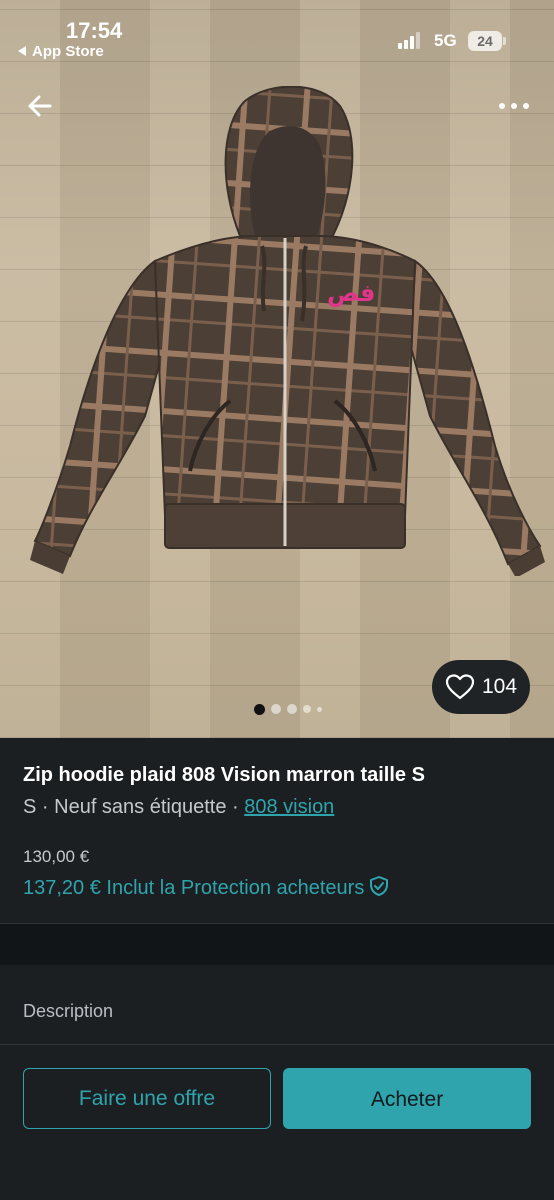  I want to click on status-time: 17:54, so click(94, 30).